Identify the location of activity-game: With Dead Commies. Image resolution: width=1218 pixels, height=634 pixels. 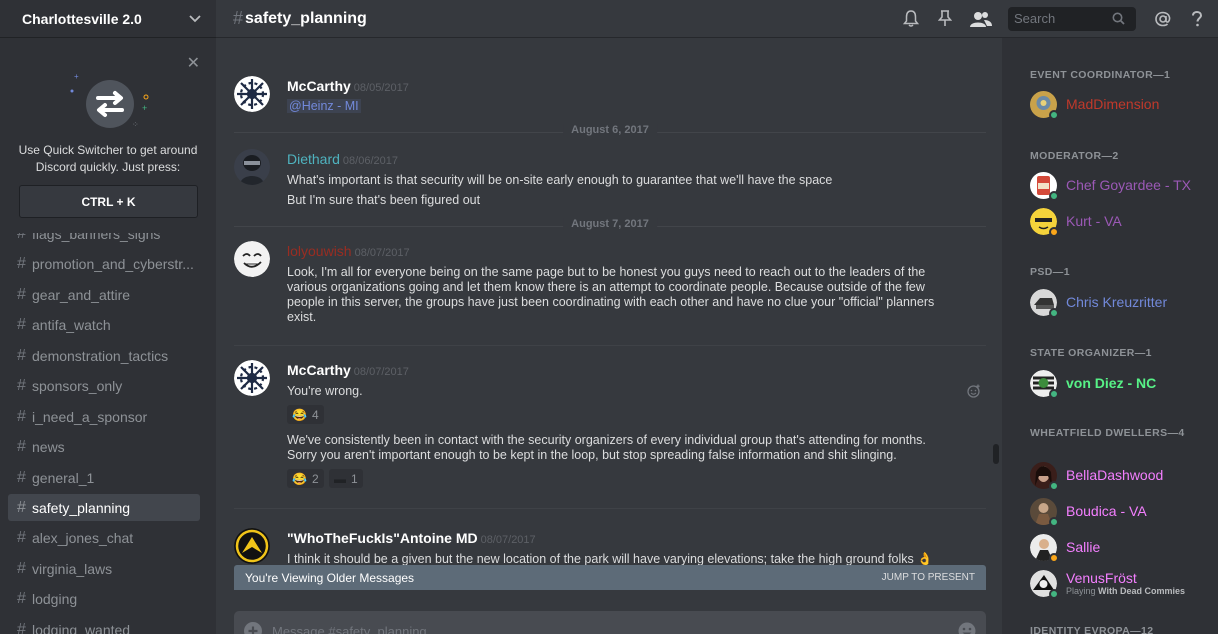
(1141, 591).